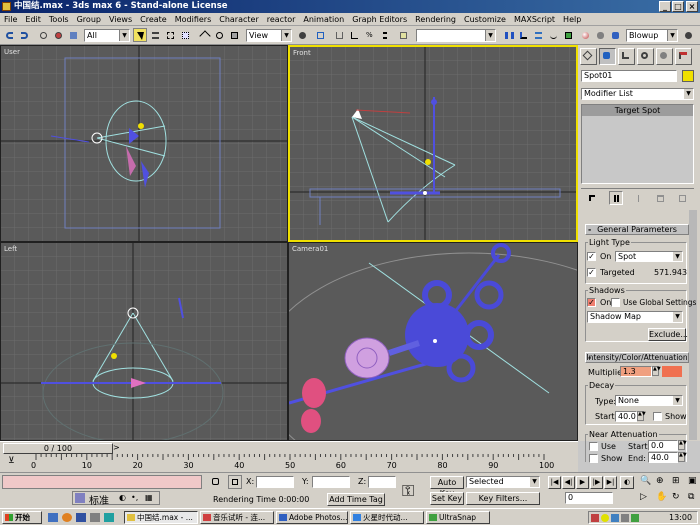 The width and height of the screenshot is (700, 525). What do you see at coordinates (508, 35) in the screenshot?
I see `mirror-button` at bounding box center [508, 35].